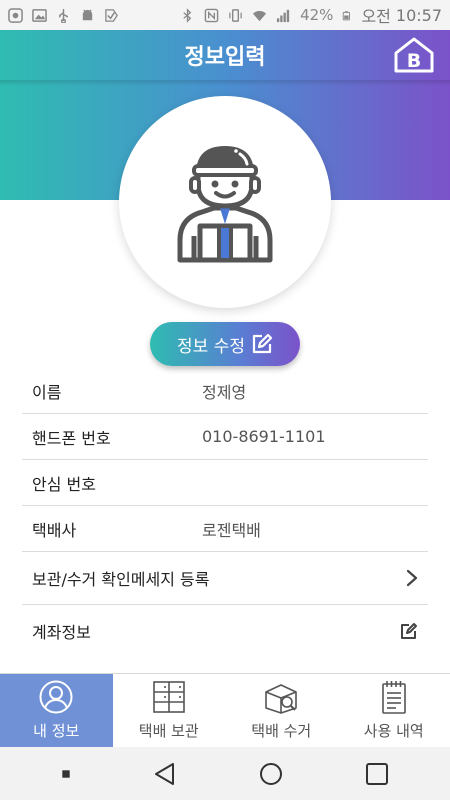 The width and height of the screenshot is (450, 800). What do you see at coordinates (56, 697) in the screenshot?
I see `user-icon` at bounding box center [56, 697].